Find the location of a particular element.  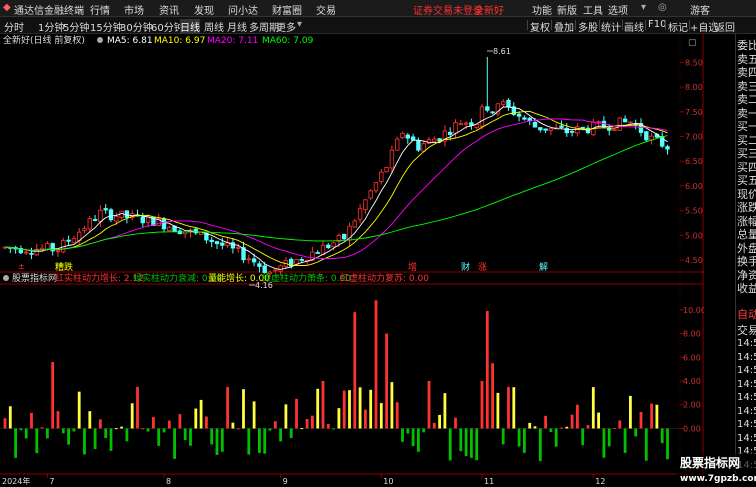

tool-statistics: 统计 is located at coordinates (611, 26).